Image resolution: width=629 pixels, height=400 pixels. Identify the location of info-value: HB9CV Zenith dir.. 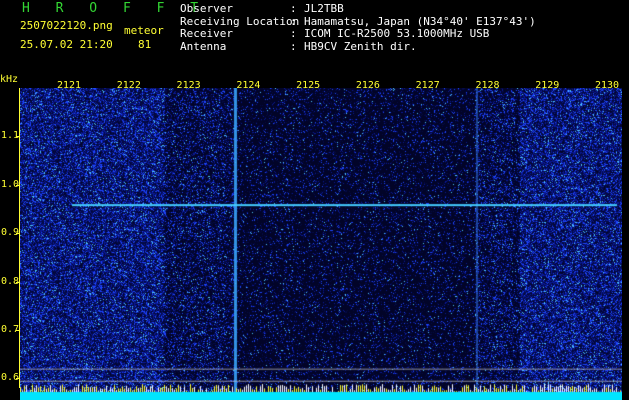
(360, 46).